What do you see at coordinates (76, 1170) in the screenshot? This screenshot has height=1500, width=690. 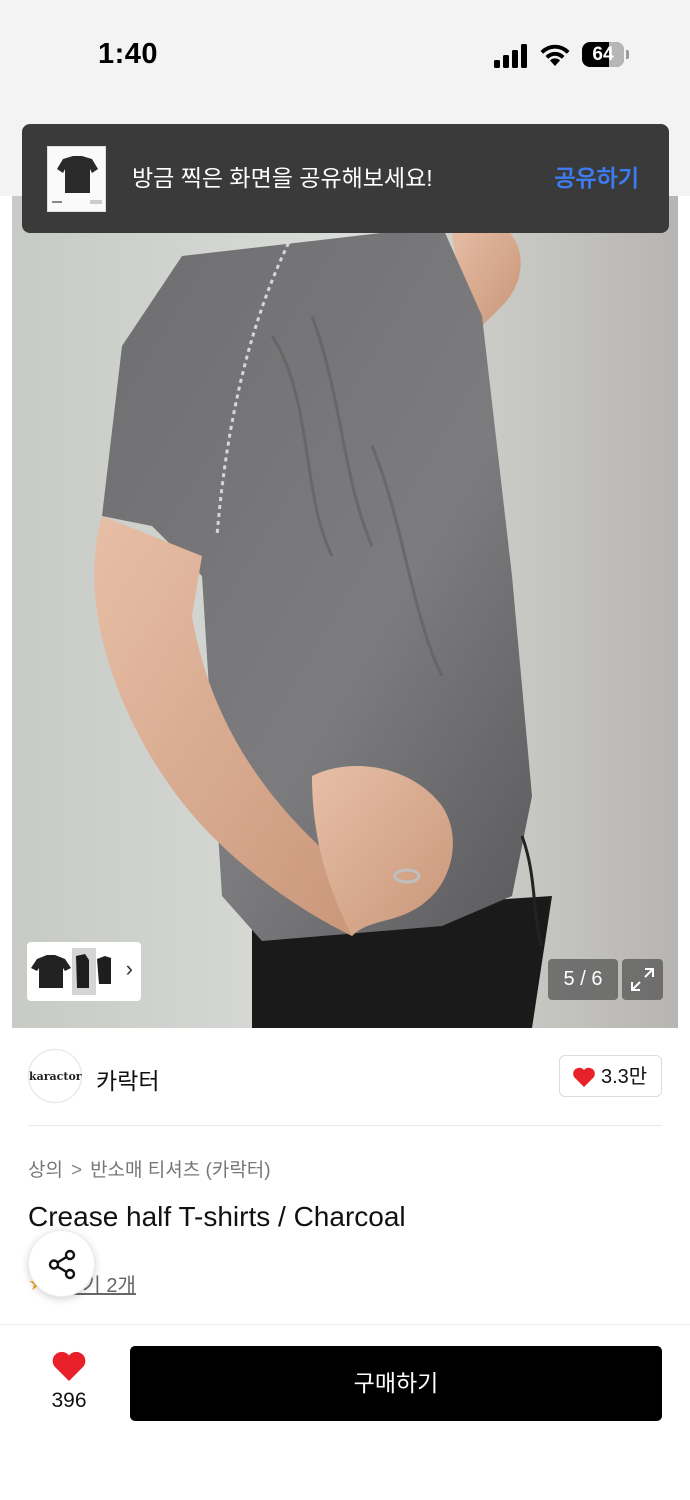 I see `chevron-right-icon: >` at bounding box center [76, 1170].